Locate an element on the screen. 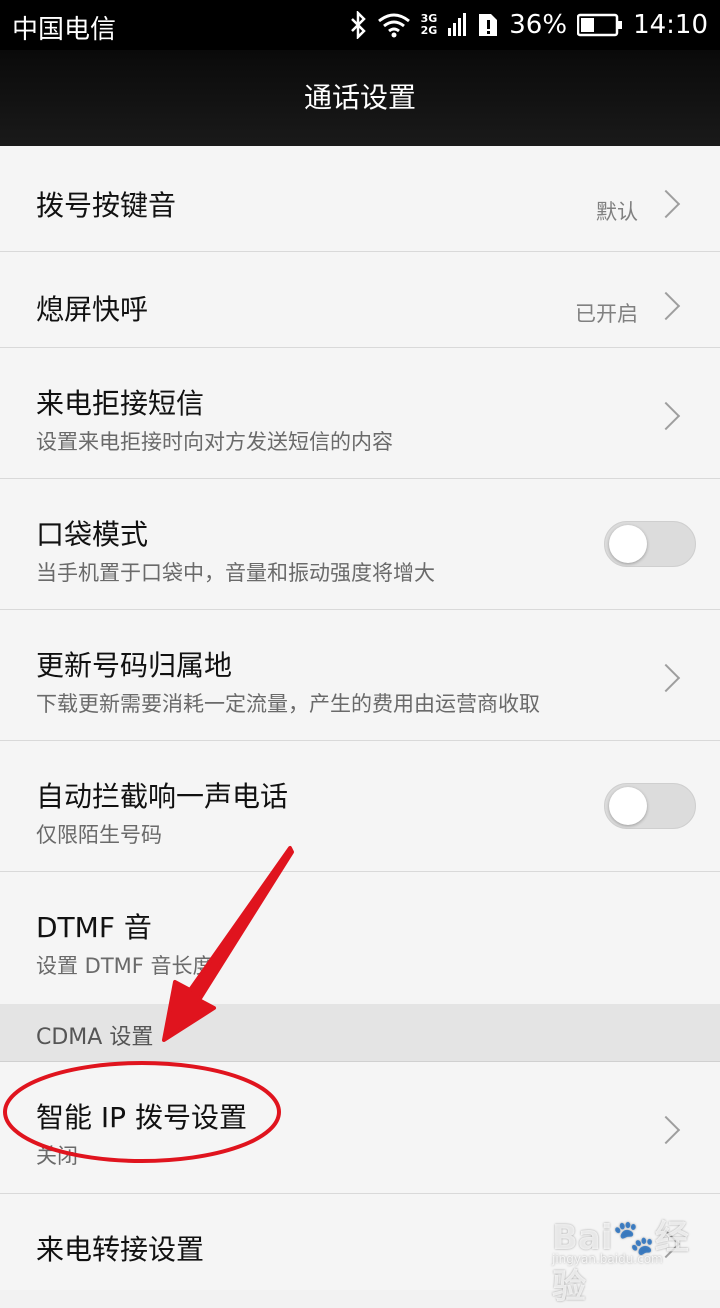 The image size is (720, 1308). setting-subtitle: 关闭 is located at coordinates (57, 1156).